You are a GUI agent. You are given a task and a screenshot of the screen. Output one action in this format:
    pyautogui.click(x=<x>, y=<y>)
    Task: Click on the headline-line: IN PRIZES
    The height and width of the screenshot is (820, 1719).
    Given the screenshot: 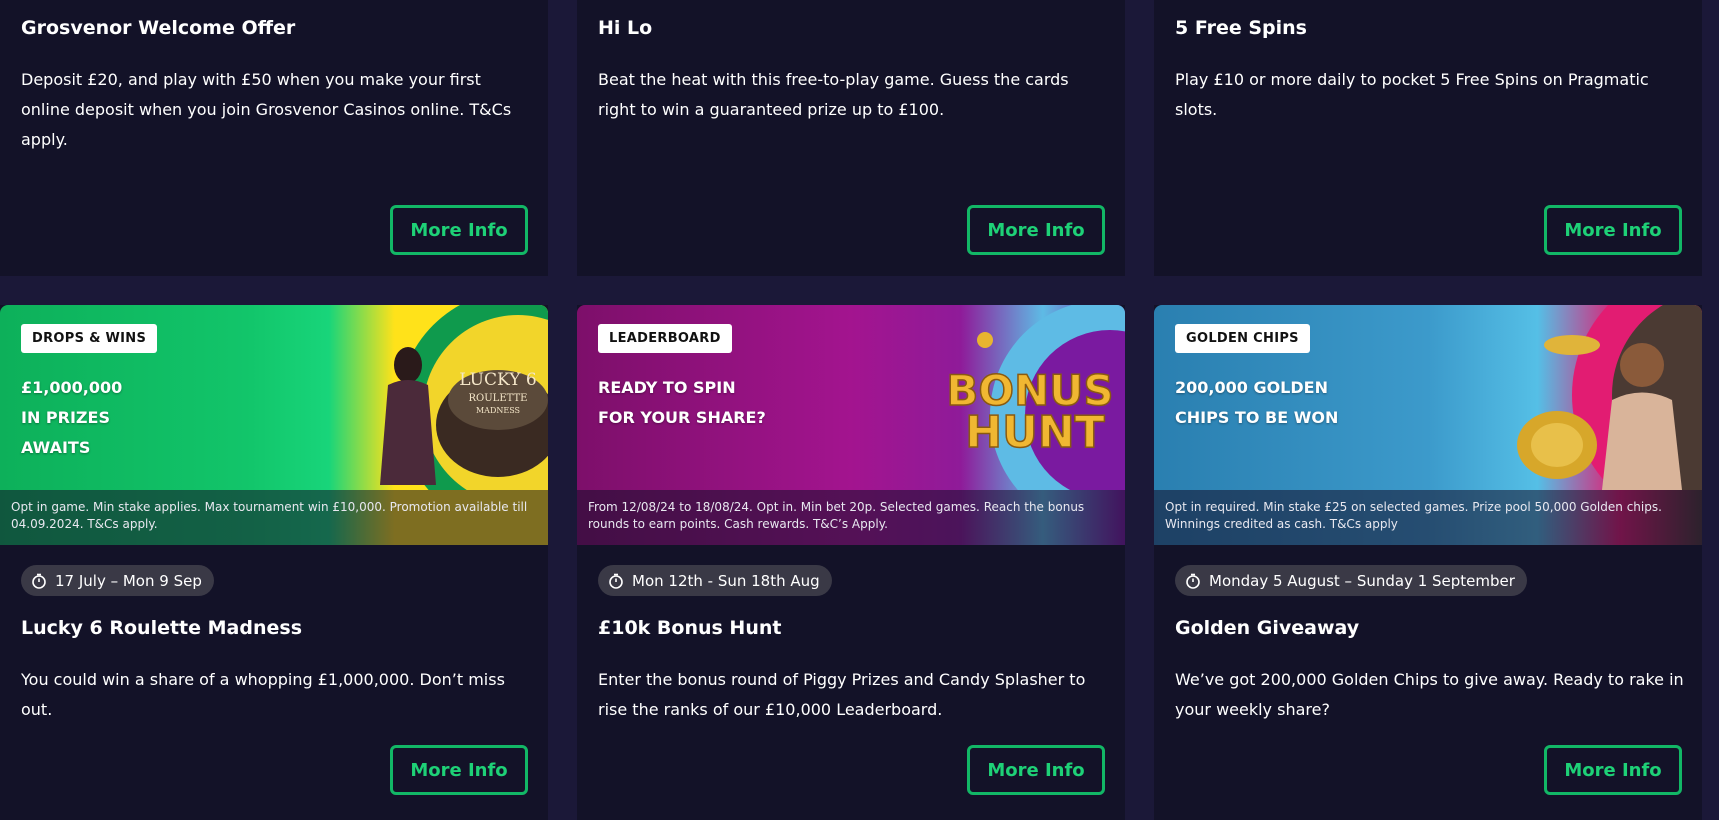 What is the action you would take?
    pyautogui.click(x=65, y=417)
    